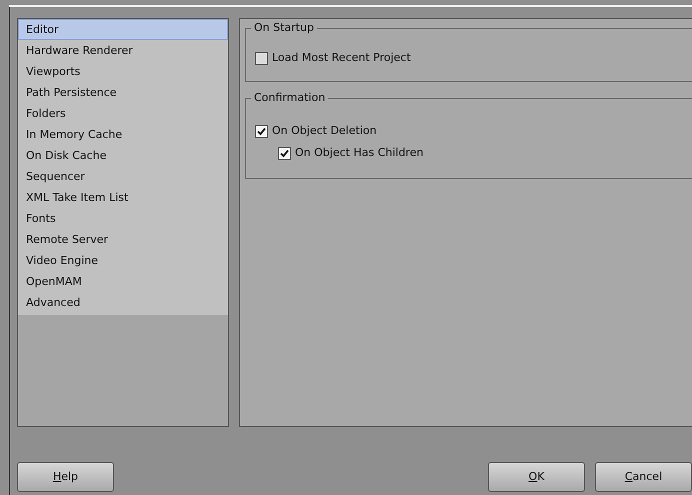  What do you see at coordinates (123, 239) in the screenshot?
I see `sidebar-item: Remote Server` at bounding box center [123, 239].